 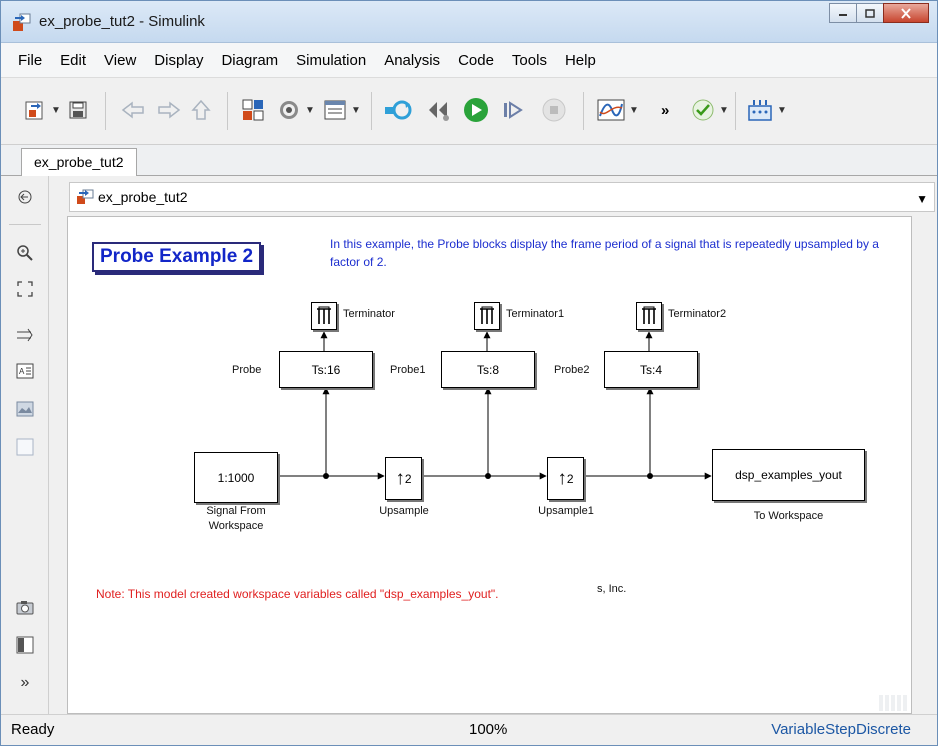 I want to click on run-button, so click(x=476, y=110).